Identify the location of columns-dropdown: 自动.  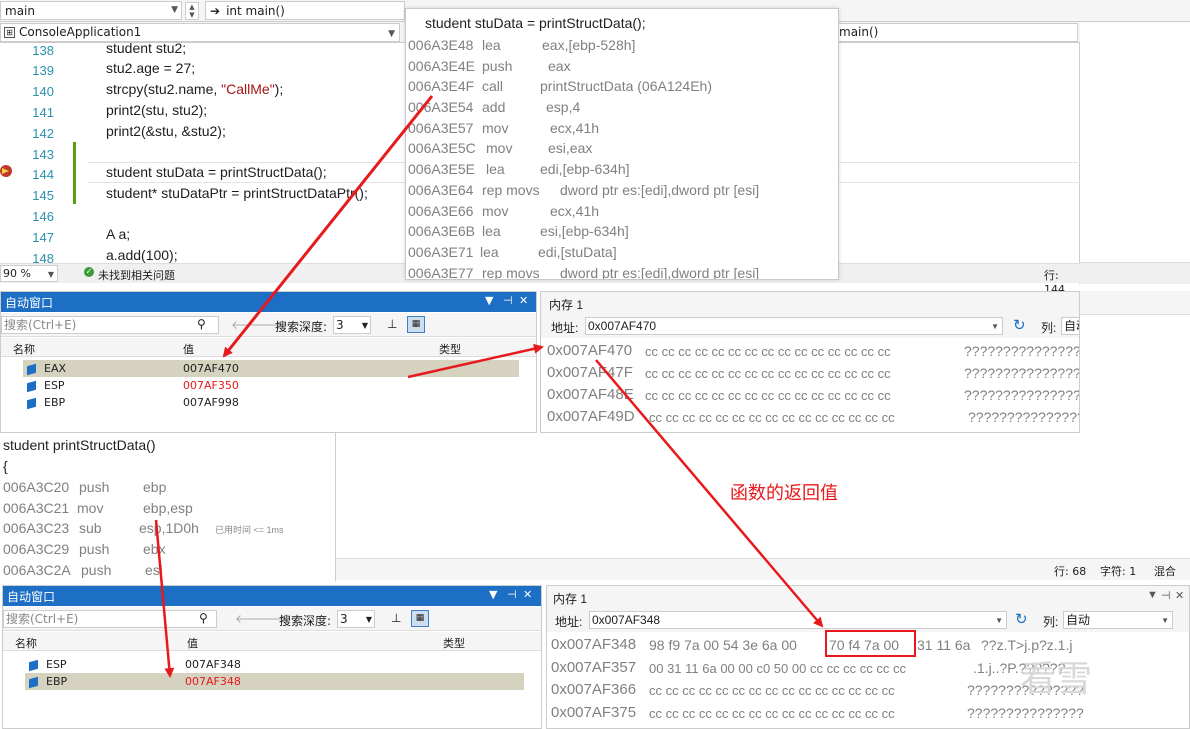
(1070, 326).